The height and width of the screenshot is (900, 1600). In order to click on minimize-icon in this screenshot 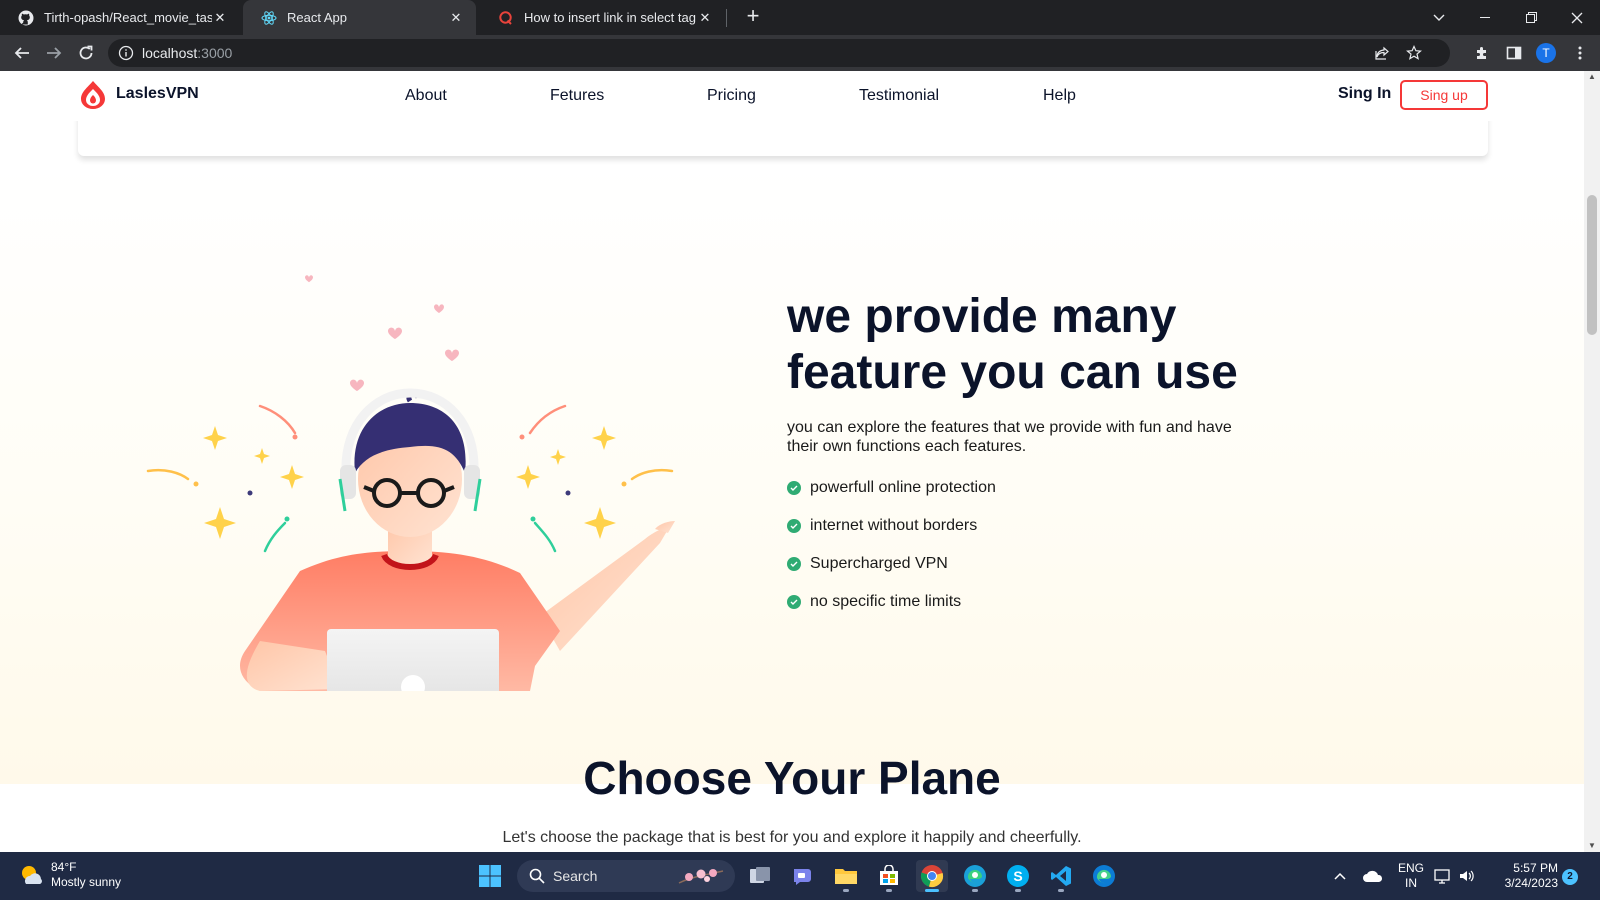, I will do `click(1485, 17)`.